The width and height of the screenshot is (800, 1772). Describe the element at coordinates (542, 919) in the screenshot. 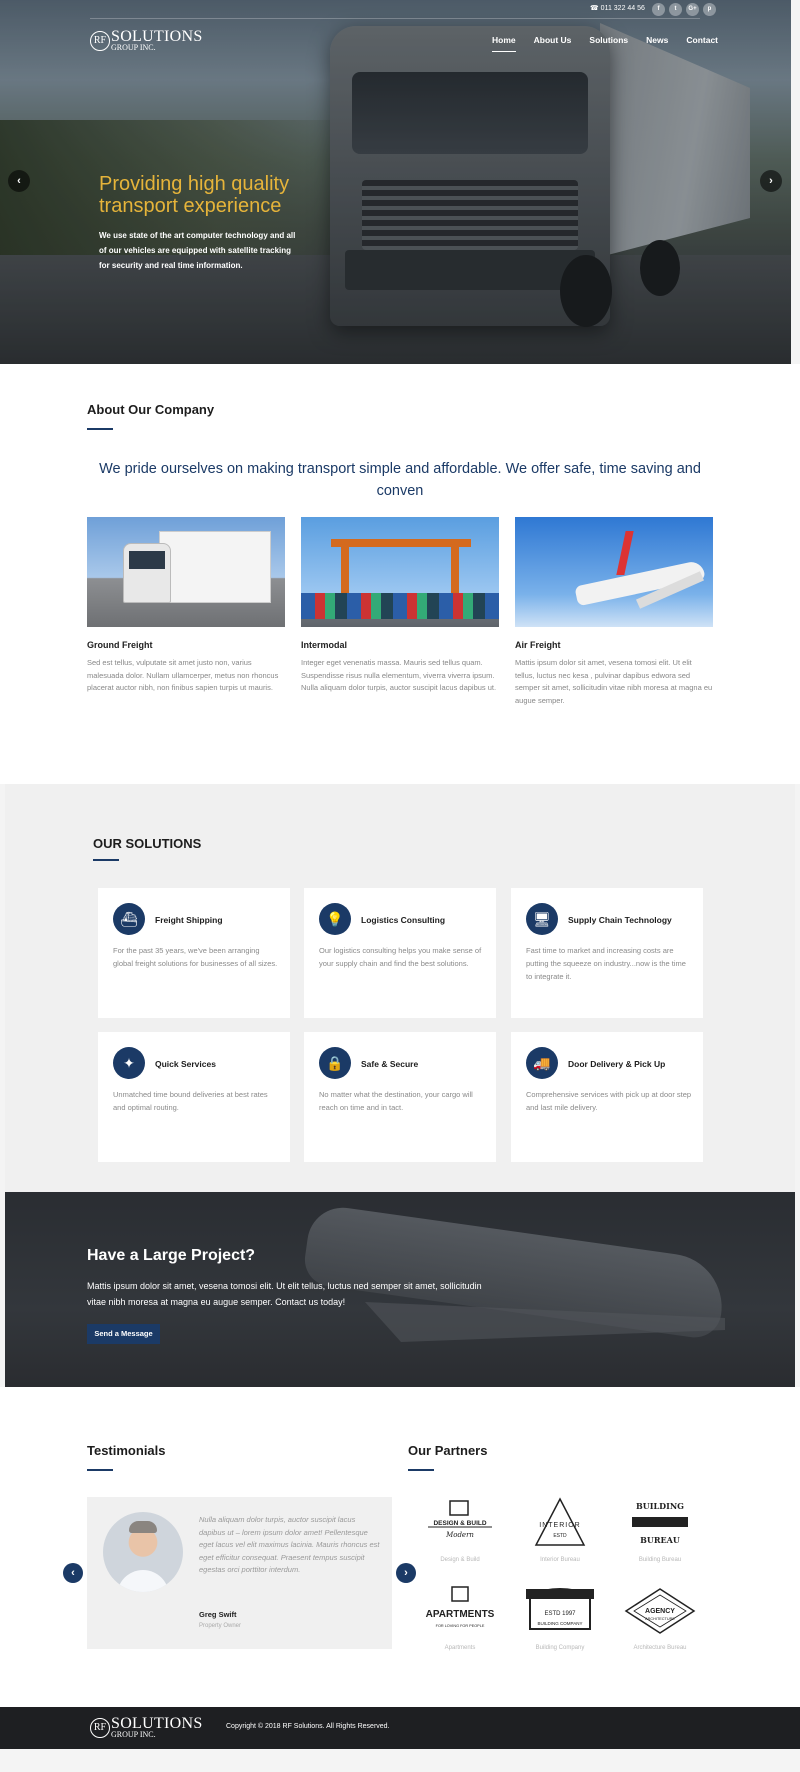

I see `monitor-icon: 🖥` at that location.